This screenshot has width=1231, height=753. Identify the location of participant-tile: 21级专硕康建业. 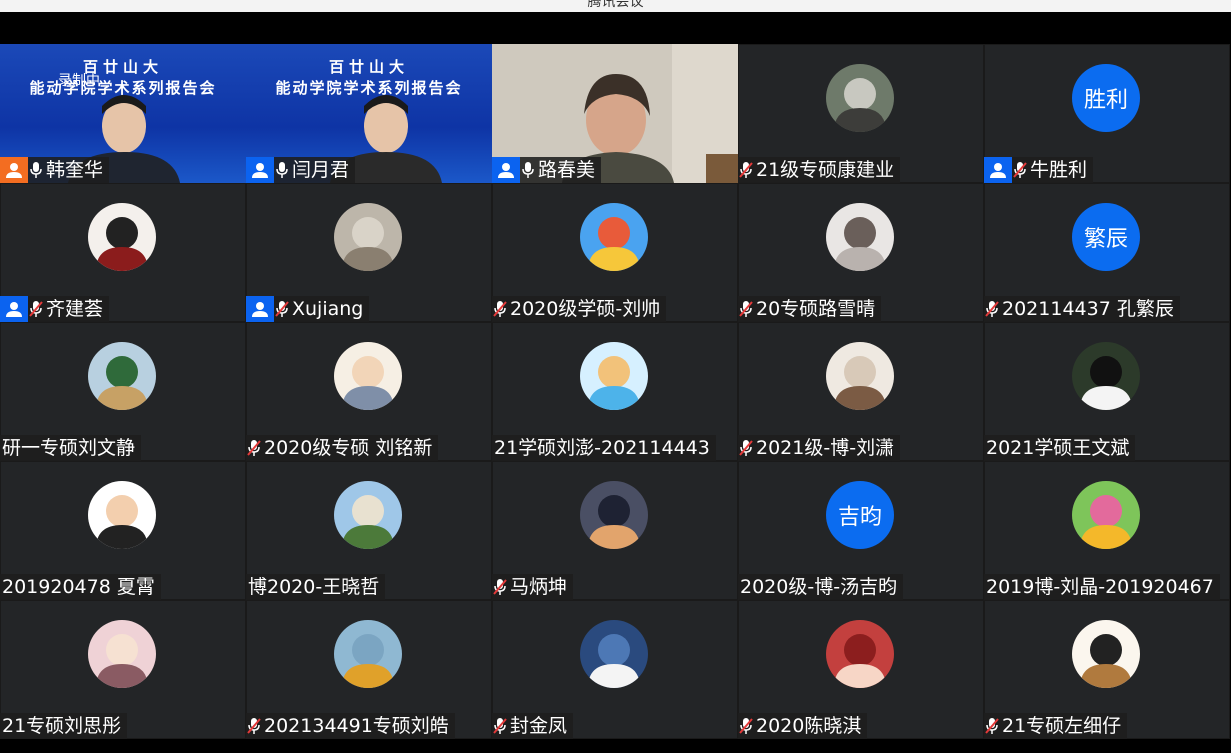
(861, 113).